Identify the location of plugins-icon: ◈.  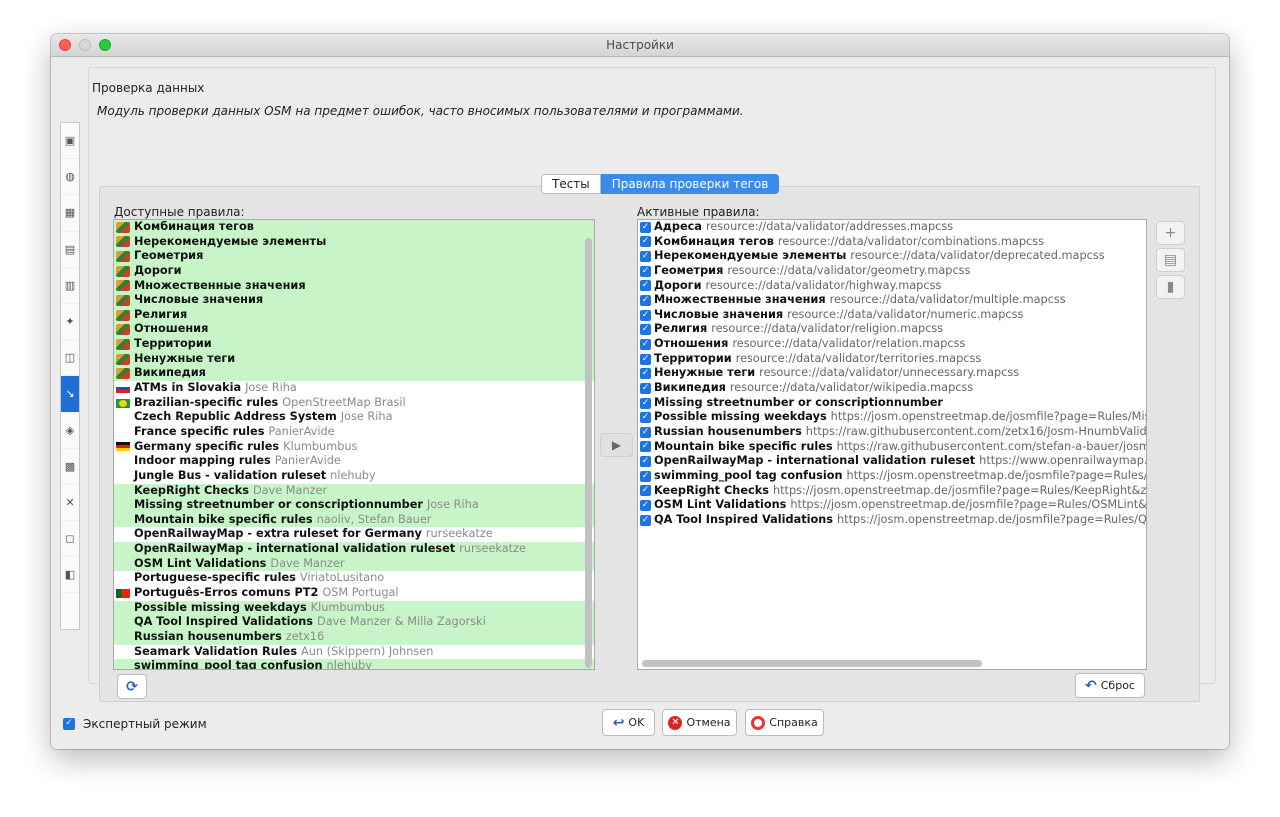
(70, 431).